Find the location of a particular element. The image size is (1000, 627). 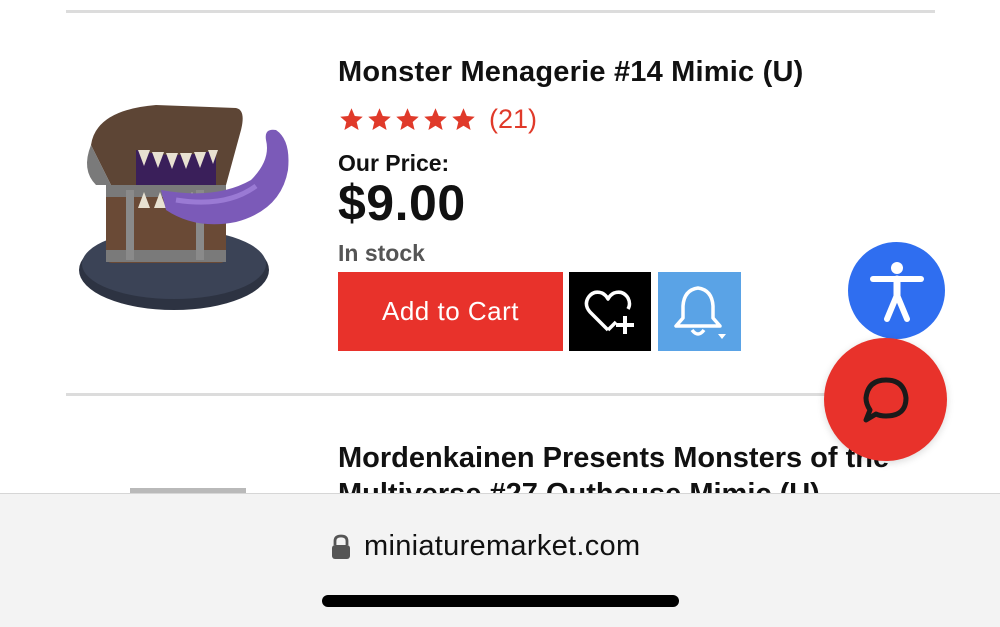

product-title: Monster Menagerie #14 Mimic (U) is located at coordinates (571, 72).